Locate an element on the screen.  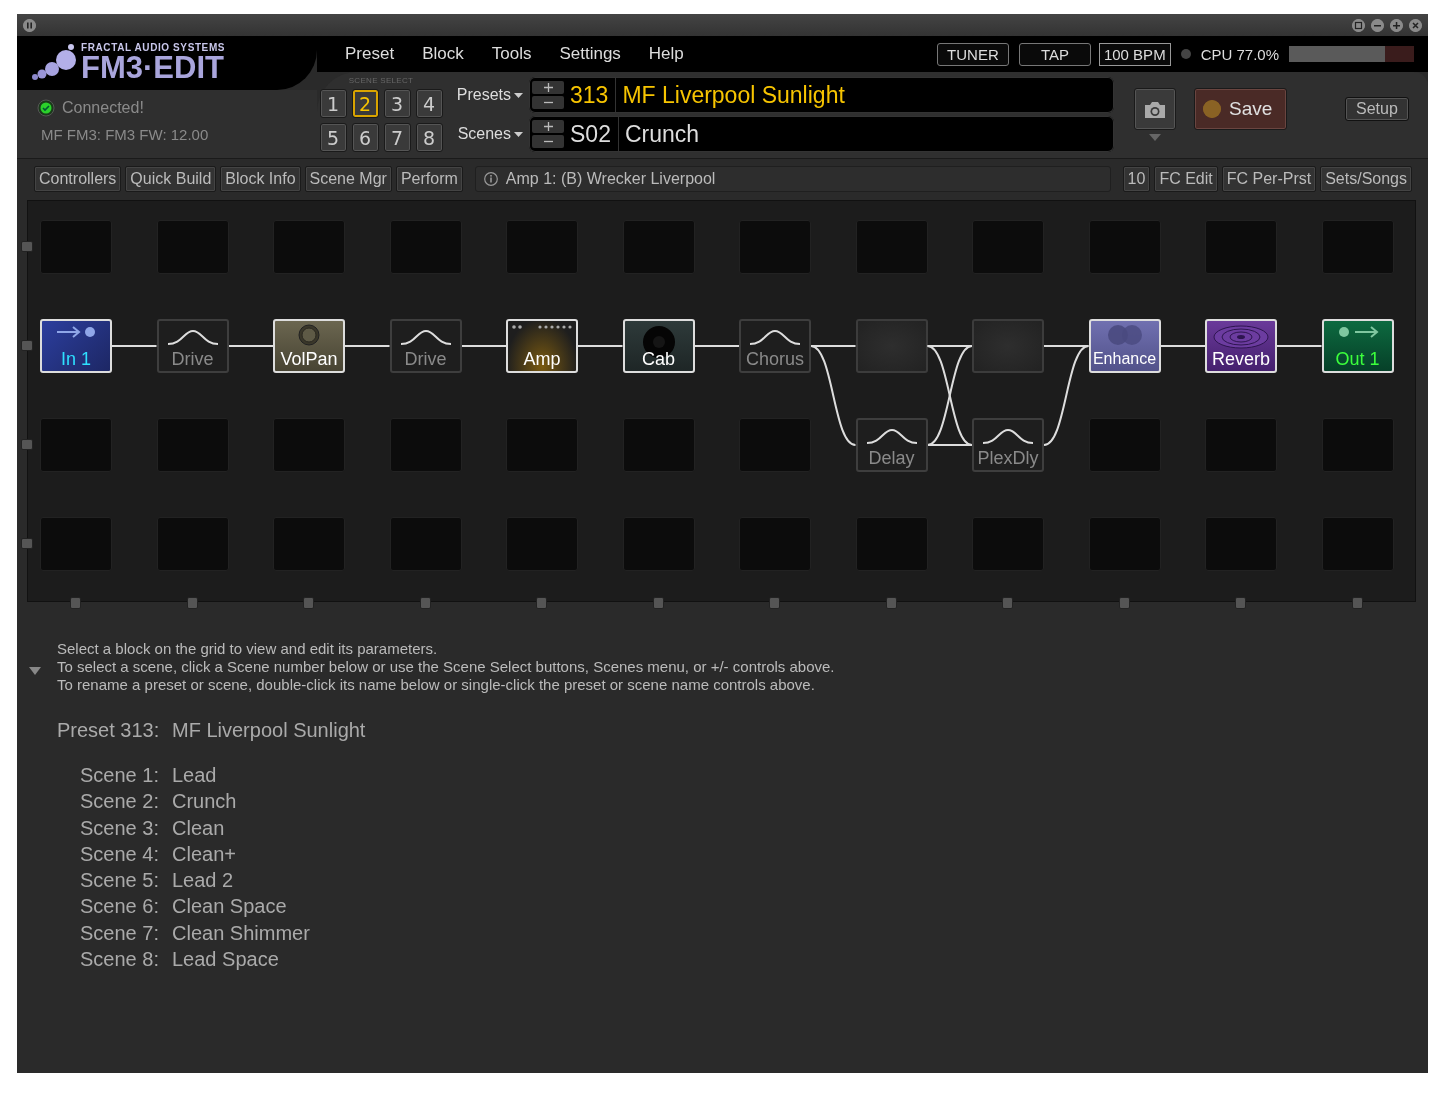
effect-block: Enhance is located at coordinates (1124, 346).